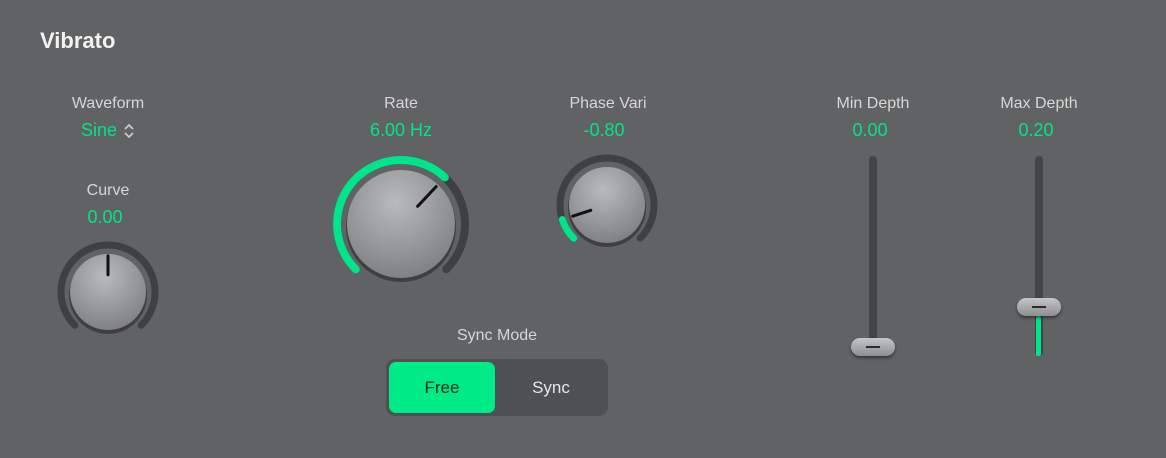 This screenshot has width=1166, height=458. Describe the element at coordinates (78, 40) in the screenshot. I see `plugin-title: Vibrato` at that location.